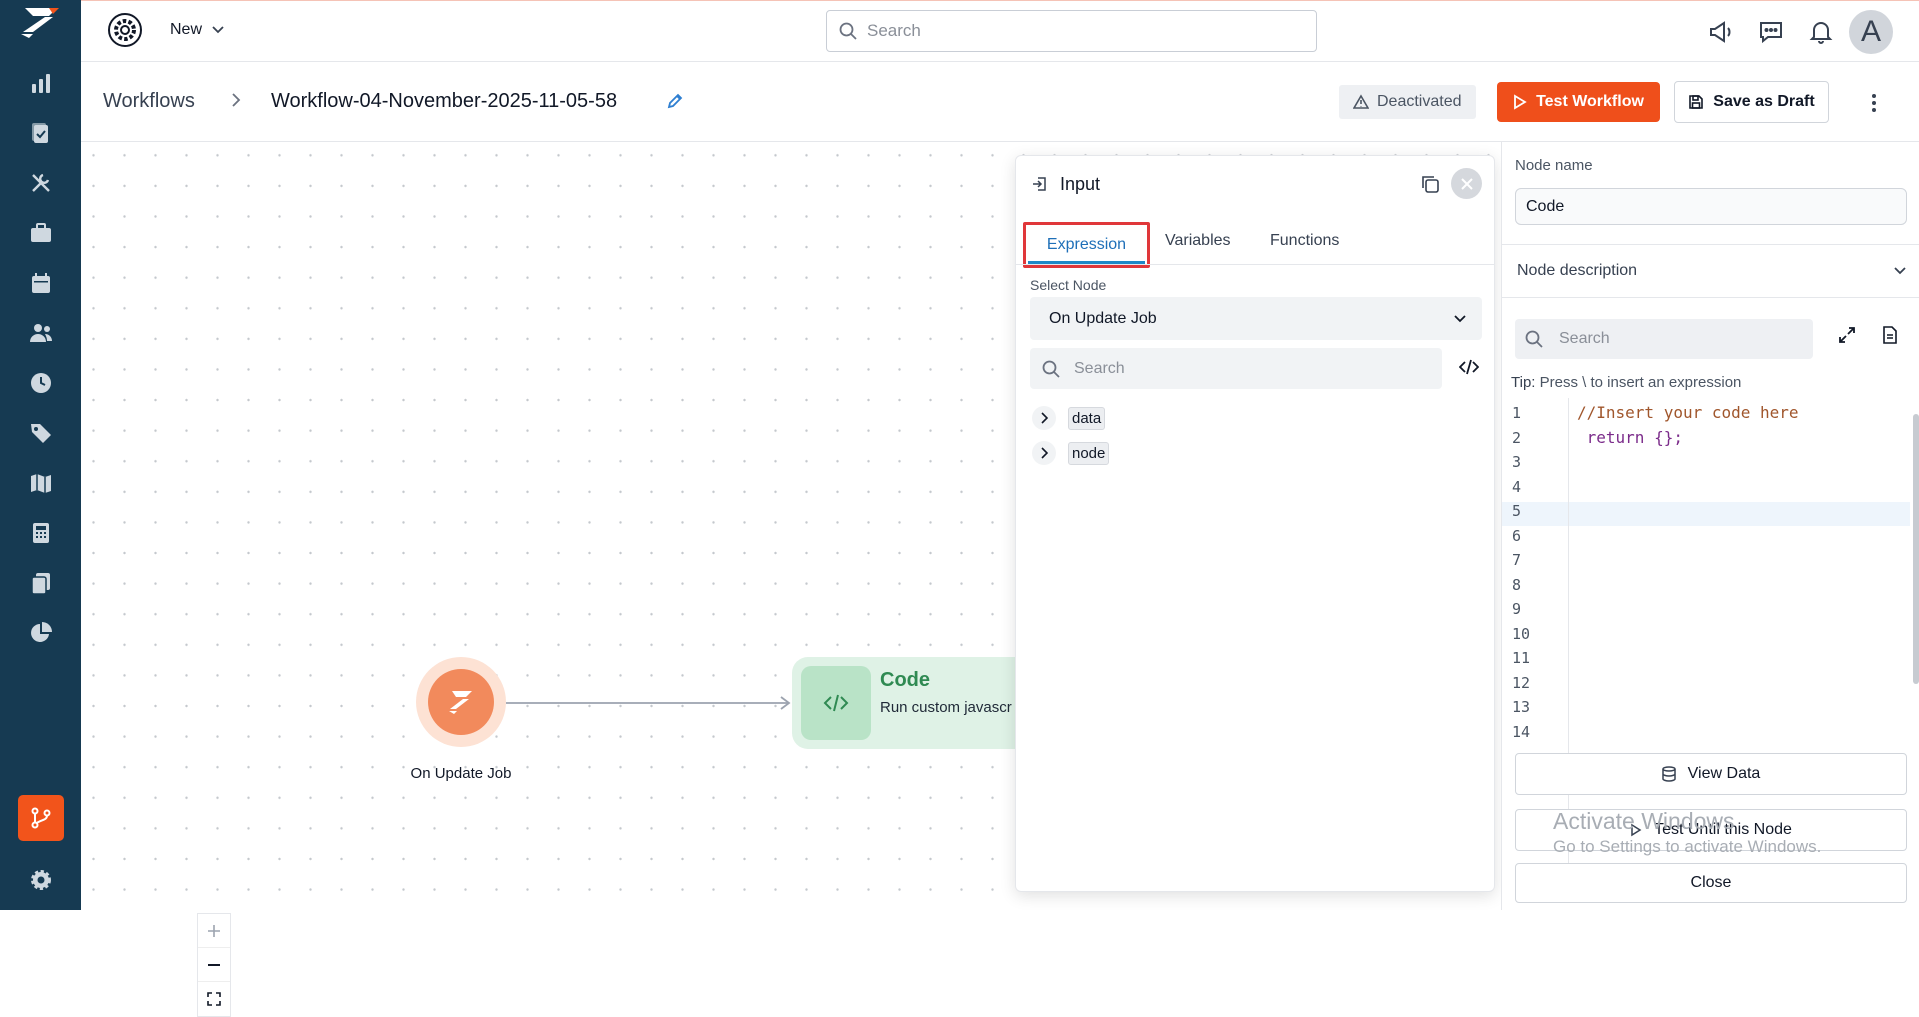 This screenshot has height=1017, width=1919. I want to click on clock-icon, so click(41, 383).